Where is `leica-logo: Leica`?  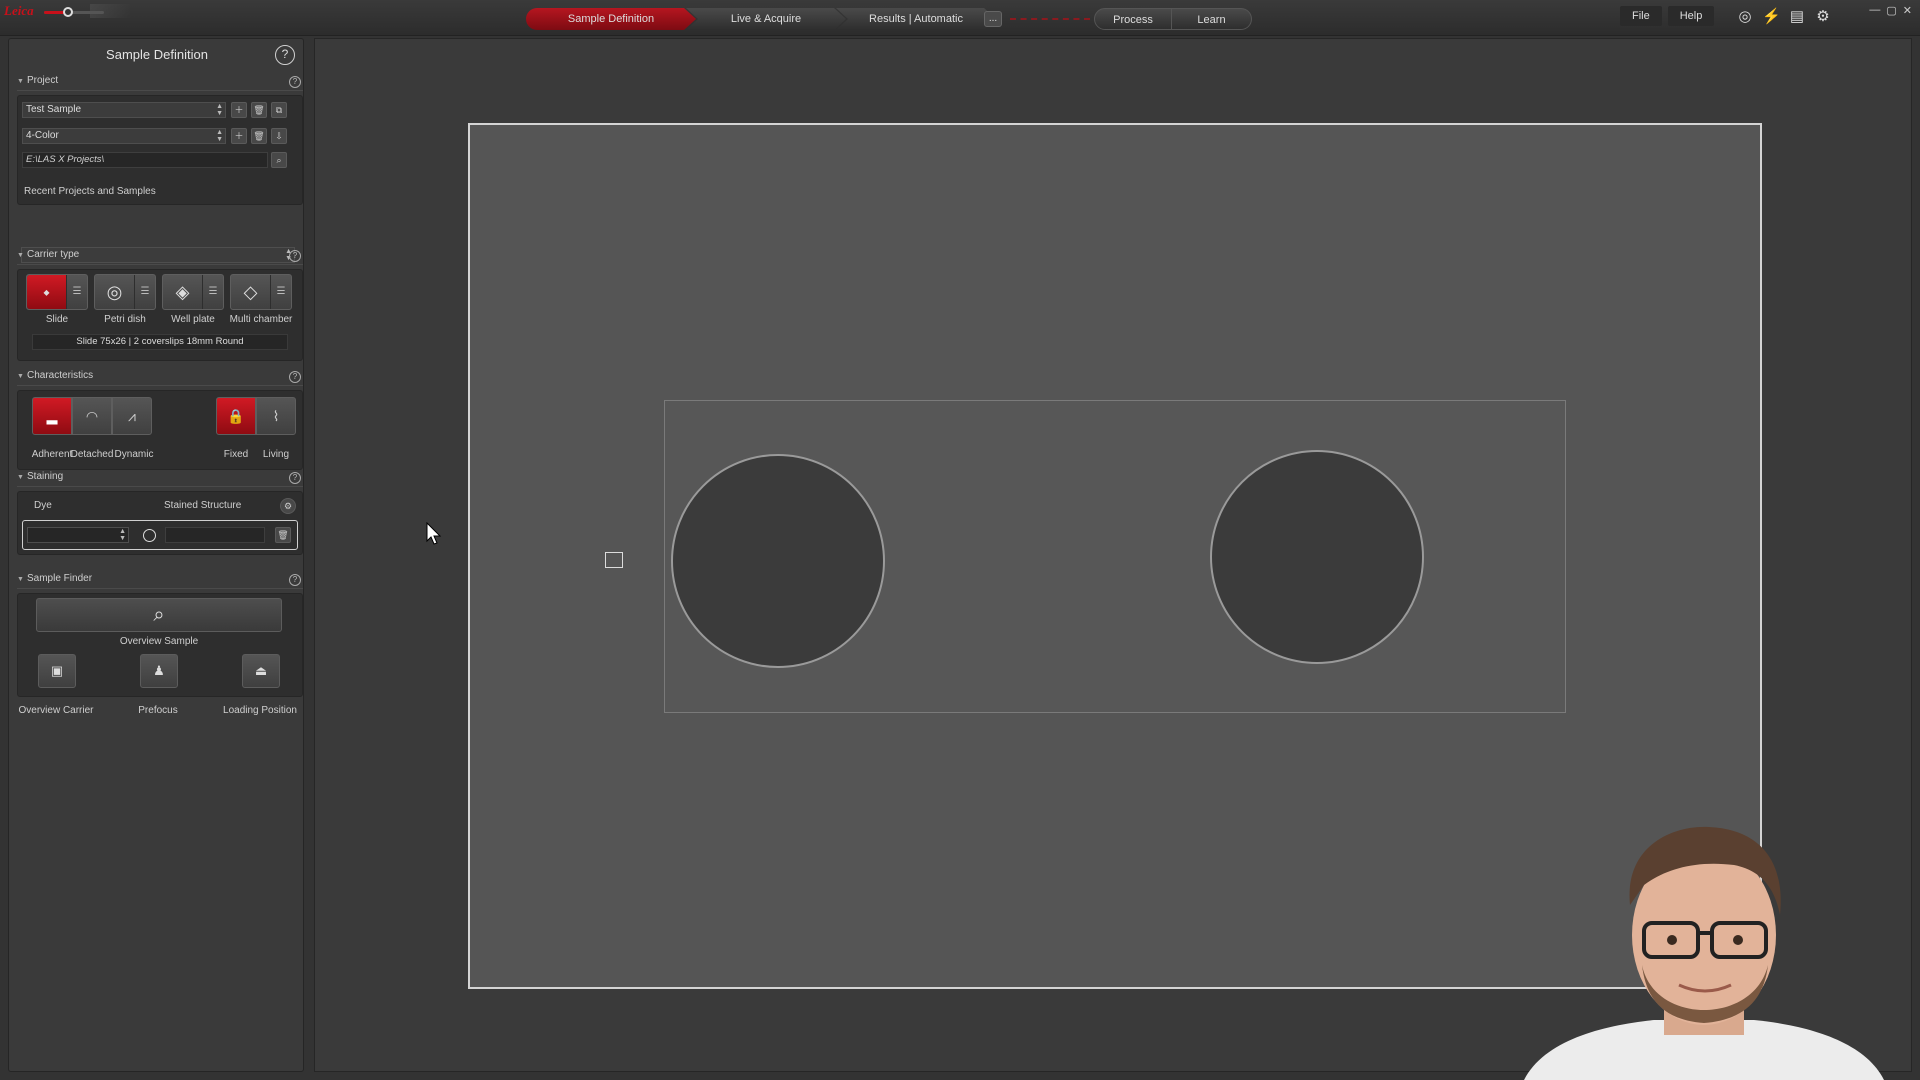 leica-logo: Leica is located at coordinates (19, 10).